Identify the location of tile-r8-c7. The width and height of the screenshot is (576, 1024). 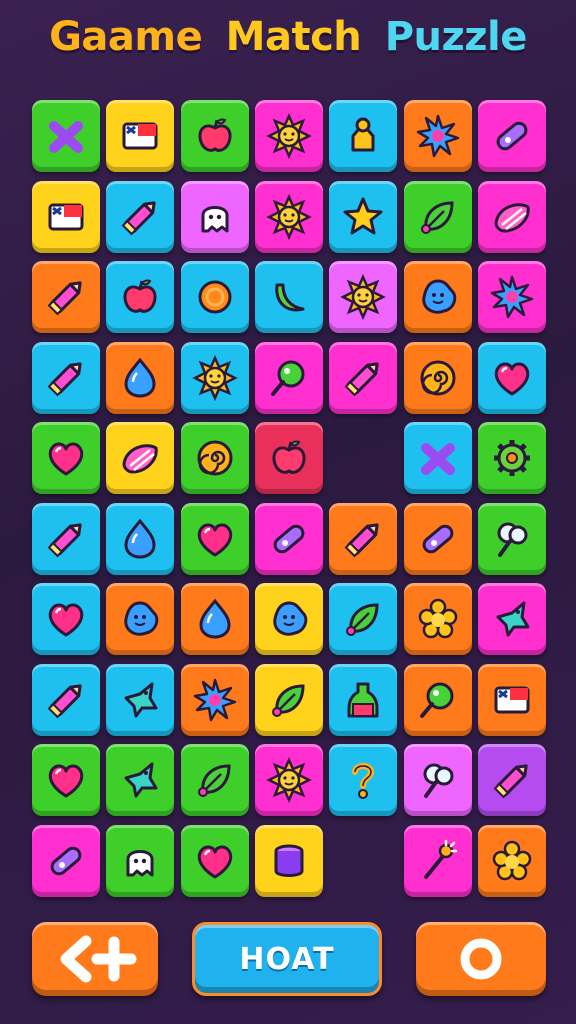
(512, 700).